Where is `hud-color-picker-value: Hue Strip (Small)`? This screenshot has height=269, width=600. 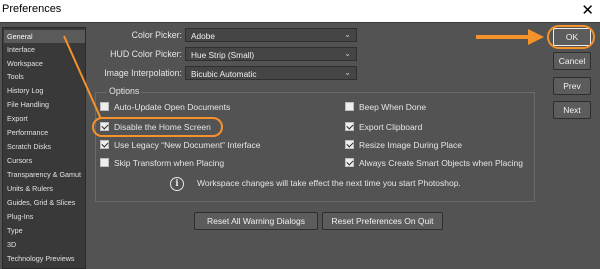 hud-color-picker-value: Hue Strip (Small) is located at coordinates (223, 55).